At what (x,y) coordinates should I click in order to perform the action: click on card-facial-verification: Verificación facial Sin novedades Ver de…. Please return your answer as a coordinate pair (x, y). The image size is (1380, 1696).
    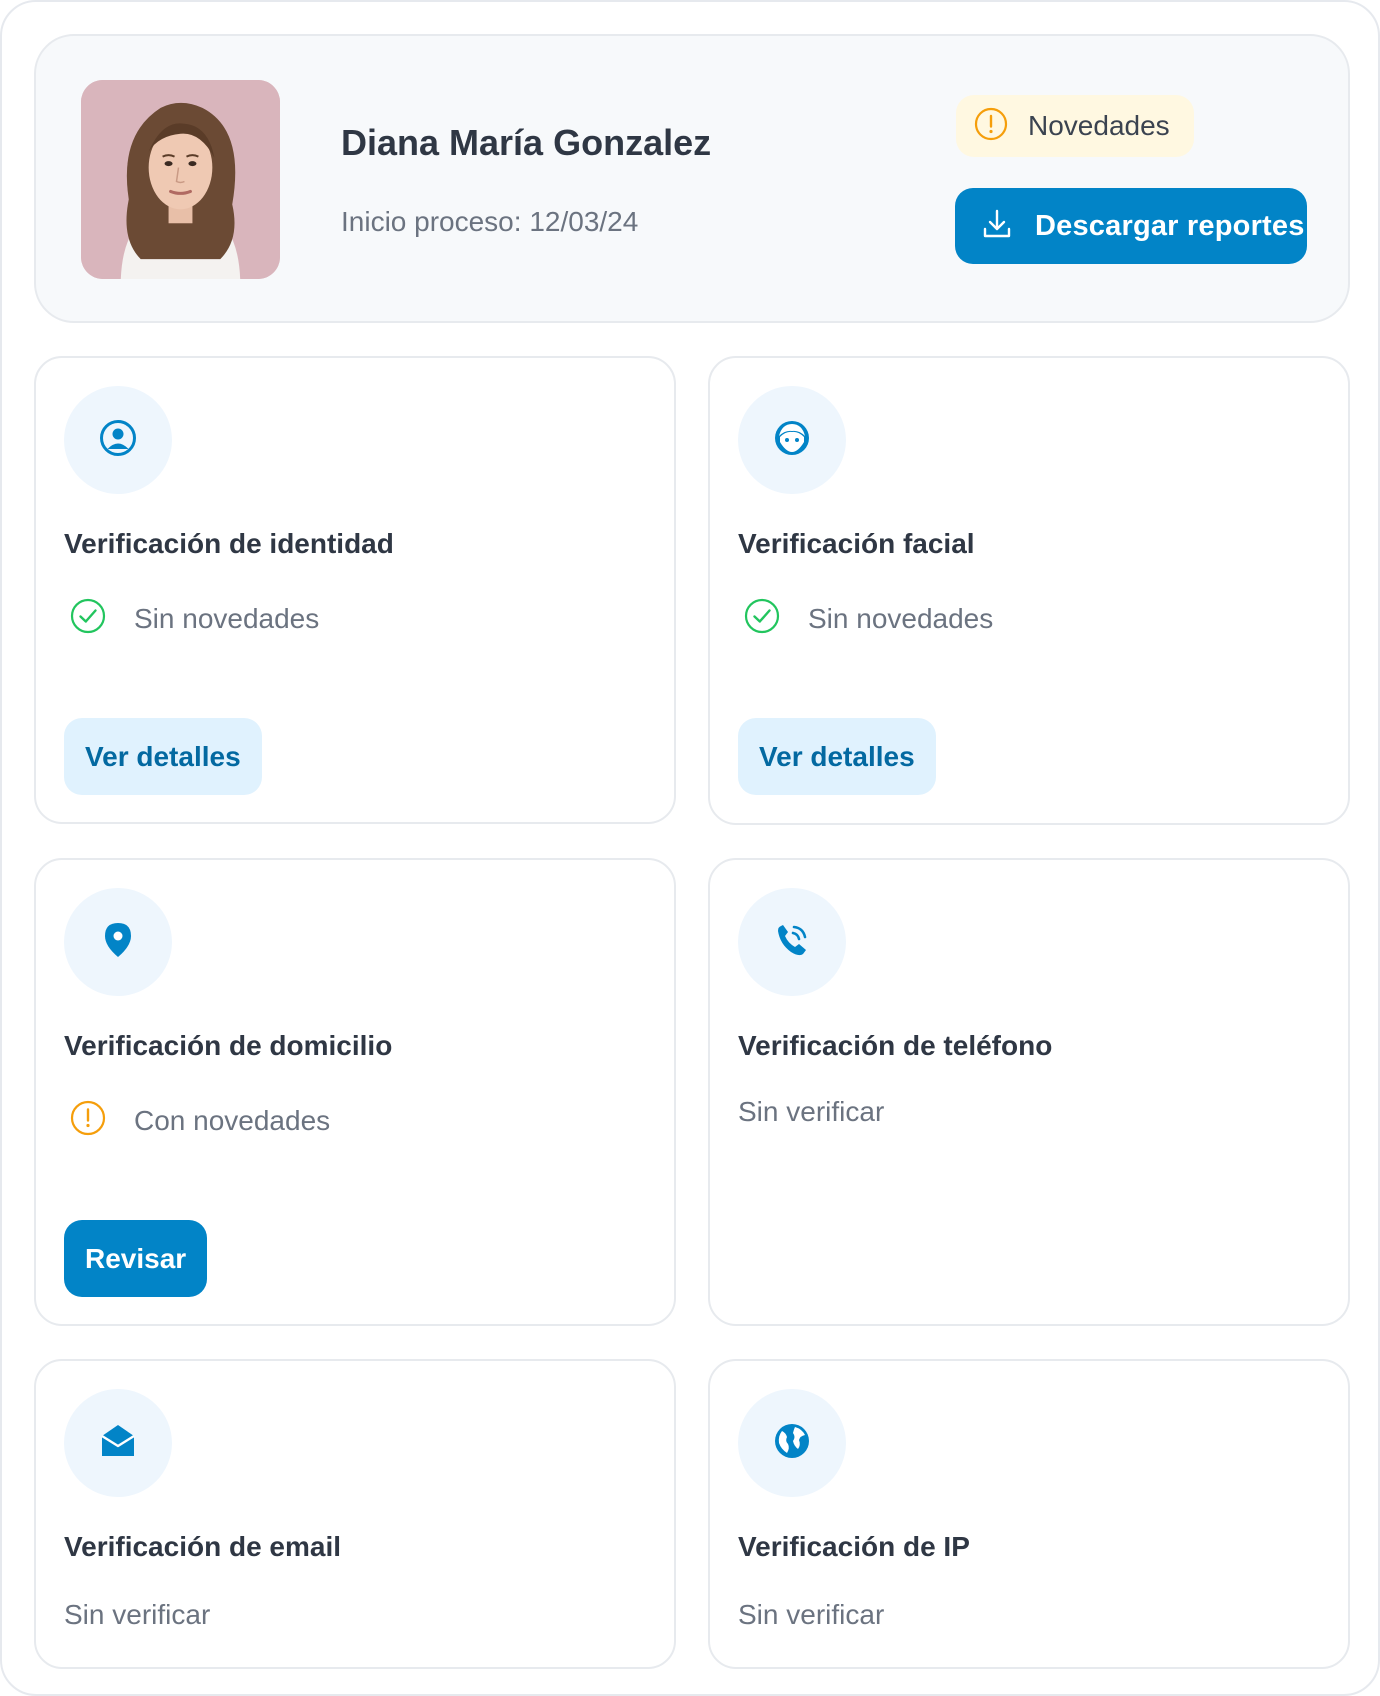
    Looking at the image, I should click on (1029, 590).